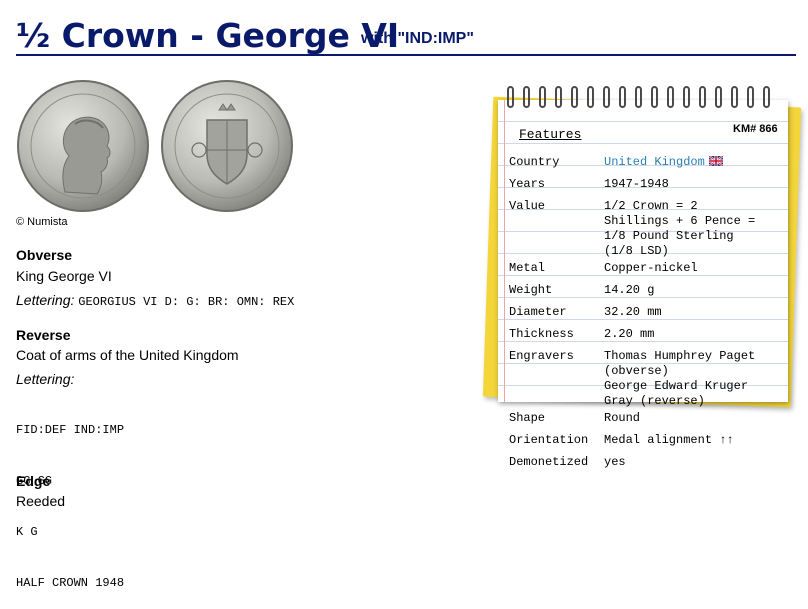  What do you see at coordinates (83, 146) in the screenshot?
I see `obverse-coin-image` at bounding box center [83, 146].